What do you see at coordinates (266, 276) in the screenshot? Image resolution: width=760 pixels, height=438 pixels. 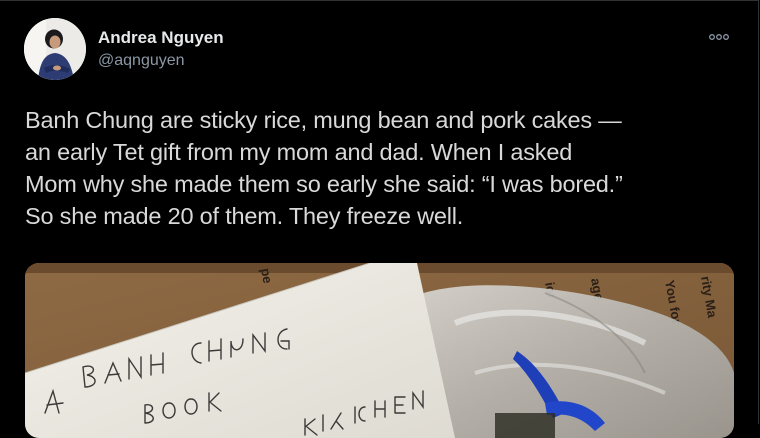 I see `svg-text: pe` at bounding box center [266, 276].